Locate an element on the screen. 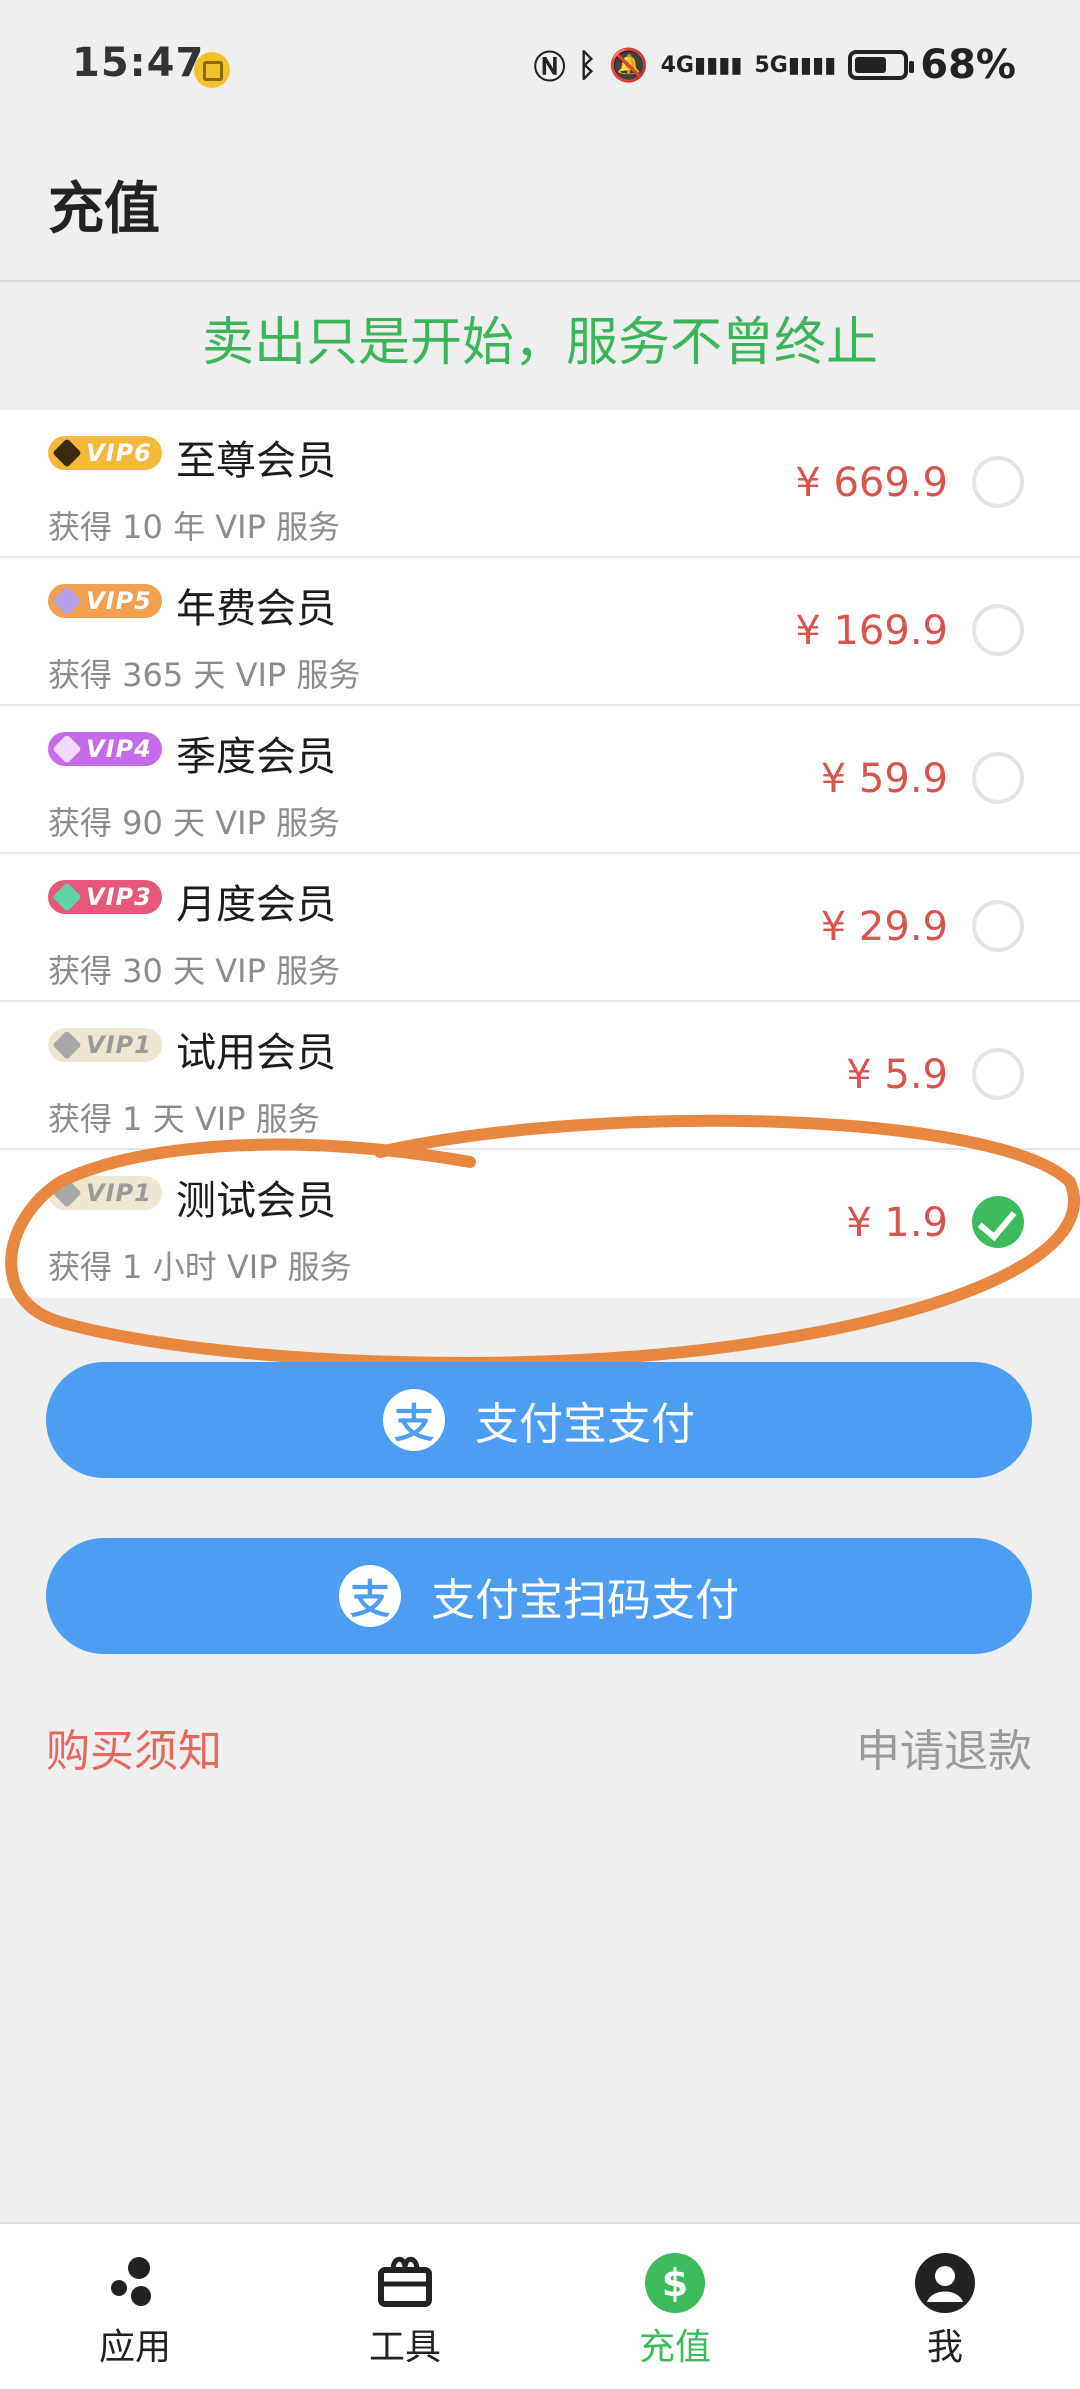 This screenshot has height=2389, width=1080. plan-item-quarterly: VIP4 季度会员 获得 90 天 VIP 服务 ¥ 59.9 is located at coordinates (540, 780).